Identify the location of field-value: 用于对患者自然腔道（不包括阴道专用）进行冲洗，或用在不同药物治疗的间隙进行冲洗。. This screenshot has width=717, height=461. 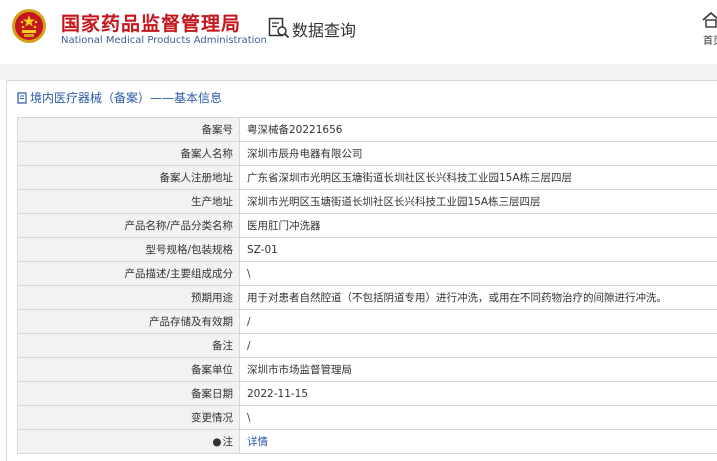
(478, 298).